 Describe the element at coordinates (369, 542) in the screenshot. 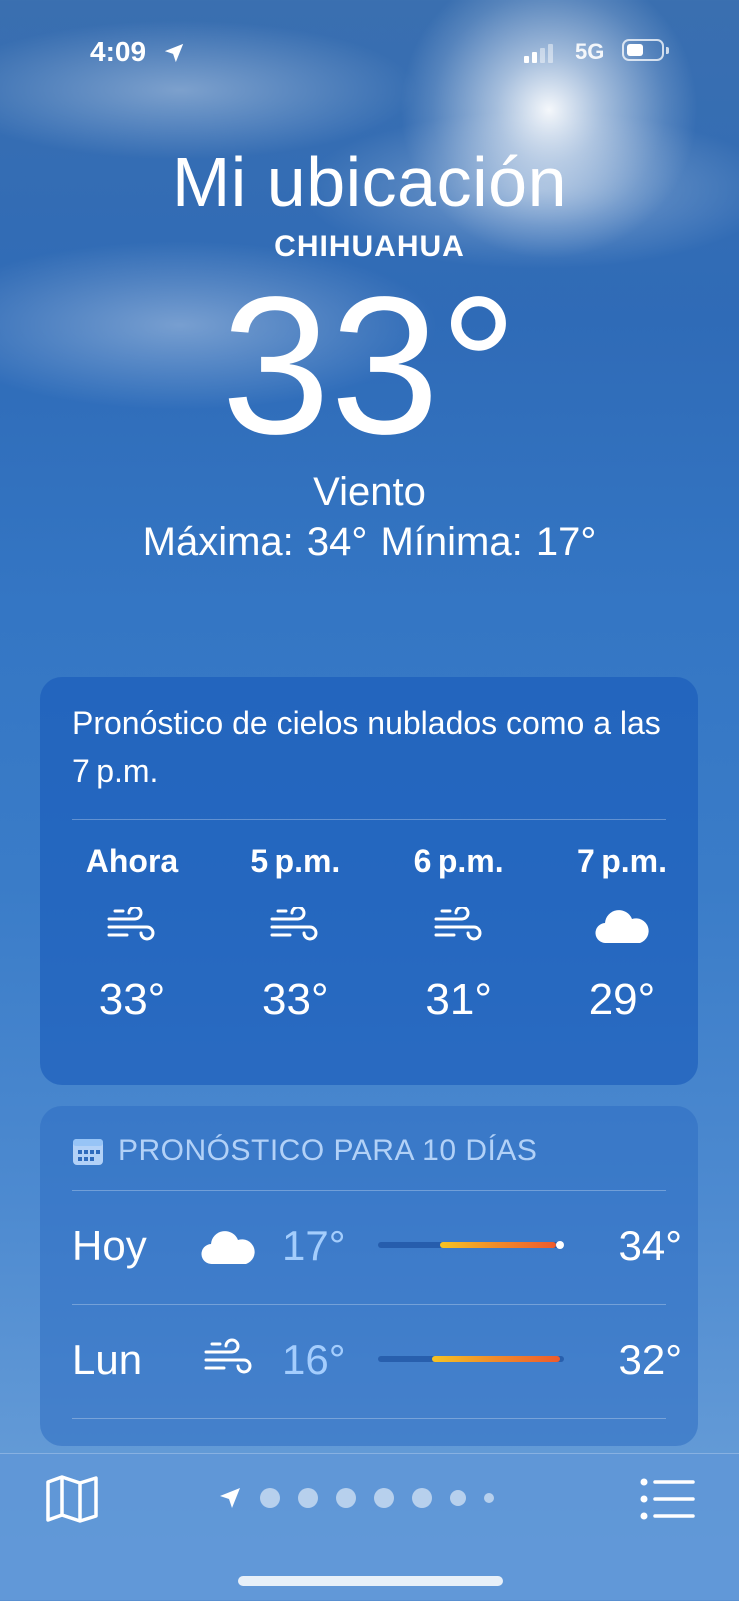

I see `high-low-temps: Máxima: 34° Mínima: 17°` at that location.